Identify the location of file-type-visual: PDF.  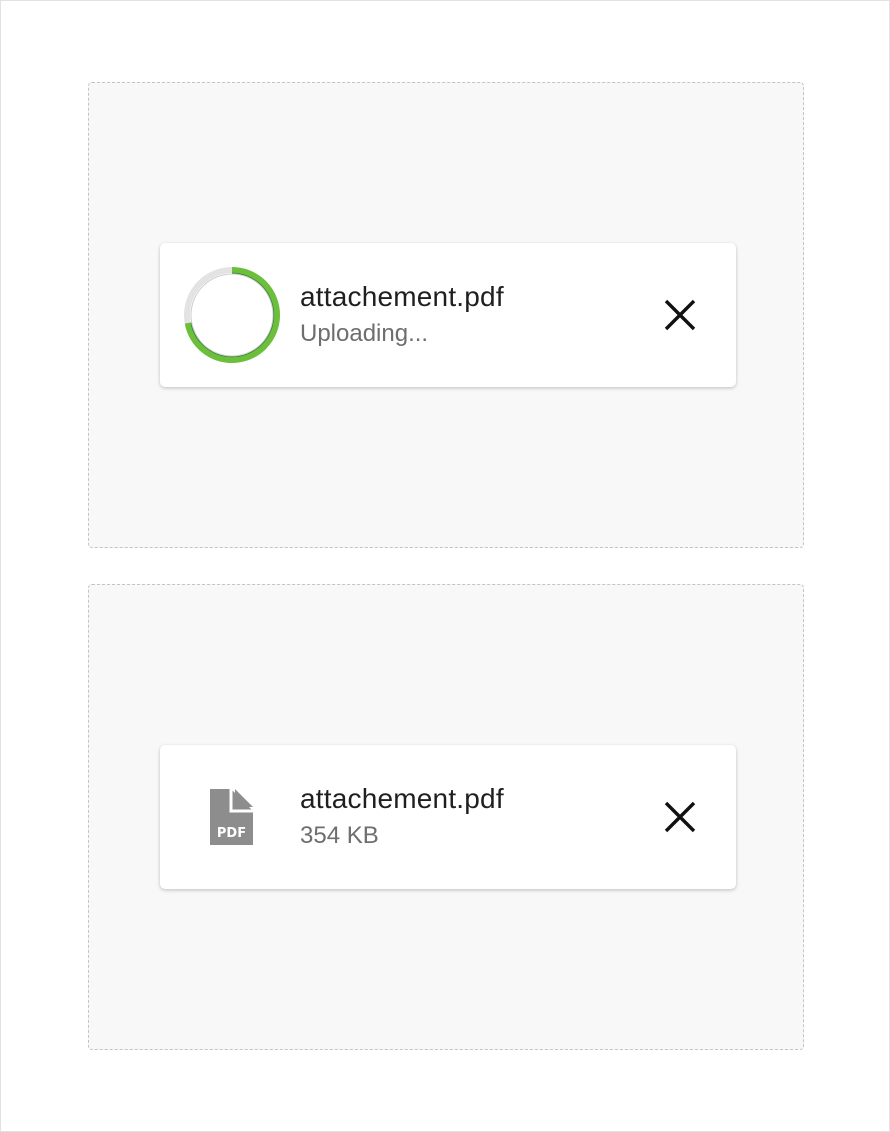
(232, 817).